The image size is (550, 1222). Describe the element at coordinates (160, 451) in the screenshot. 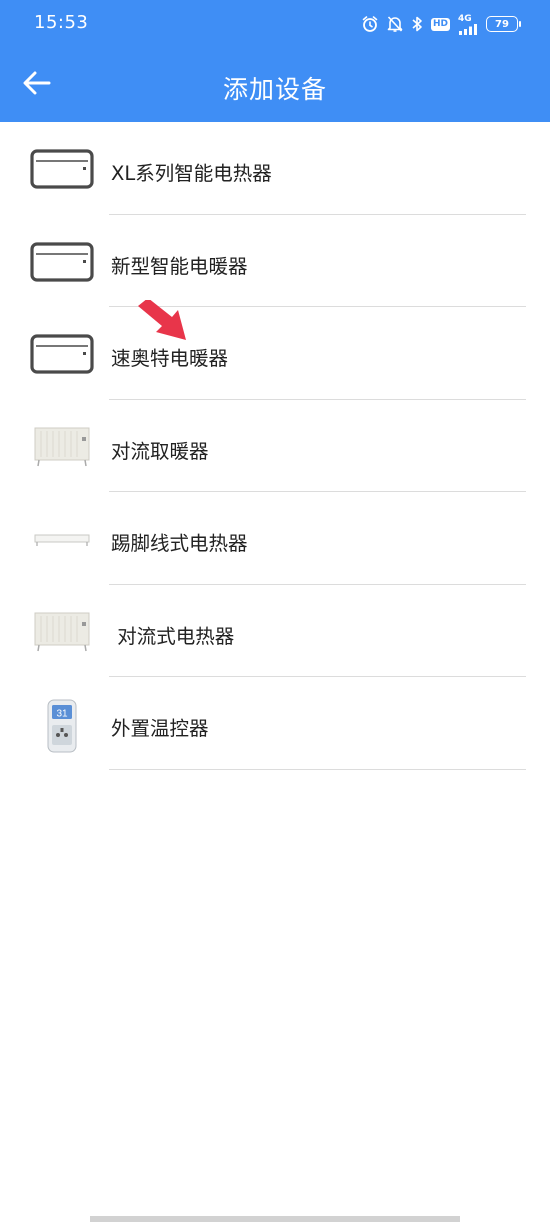

I see `device-label: 对流取暖器` at that location.